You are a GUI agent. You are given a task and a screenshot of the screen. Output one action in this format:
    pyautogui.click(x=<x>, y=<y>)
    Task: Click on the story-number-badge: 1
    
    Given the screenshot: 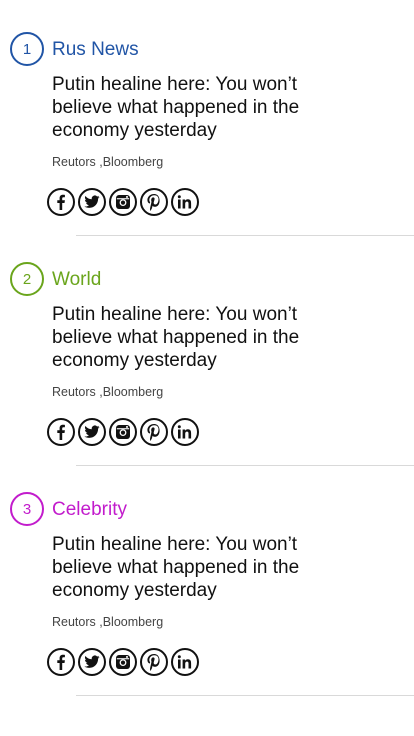 What is the action you would take?
    pyautogui.click(x=27, y=49)
    